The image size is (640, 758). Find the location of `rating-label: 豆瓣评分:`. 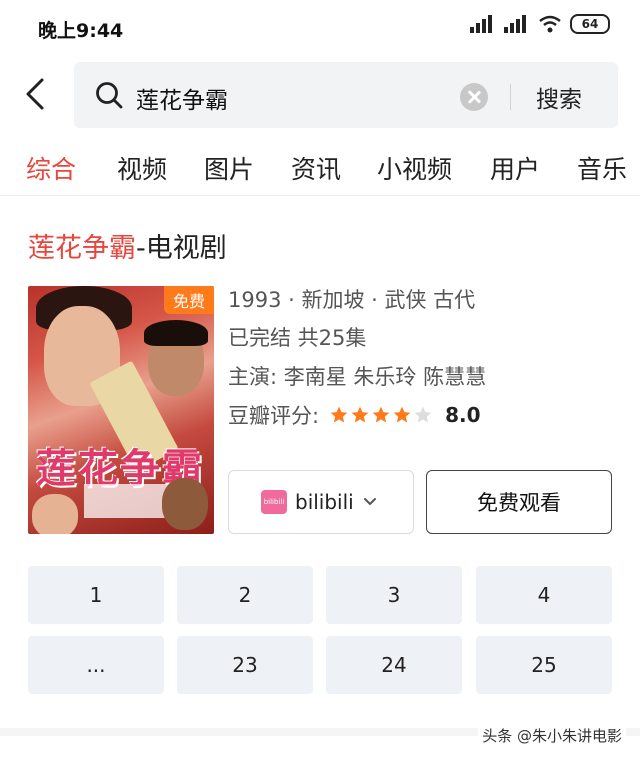

rating-label: 豆瓣评分: is located at coordinates (274, 416).